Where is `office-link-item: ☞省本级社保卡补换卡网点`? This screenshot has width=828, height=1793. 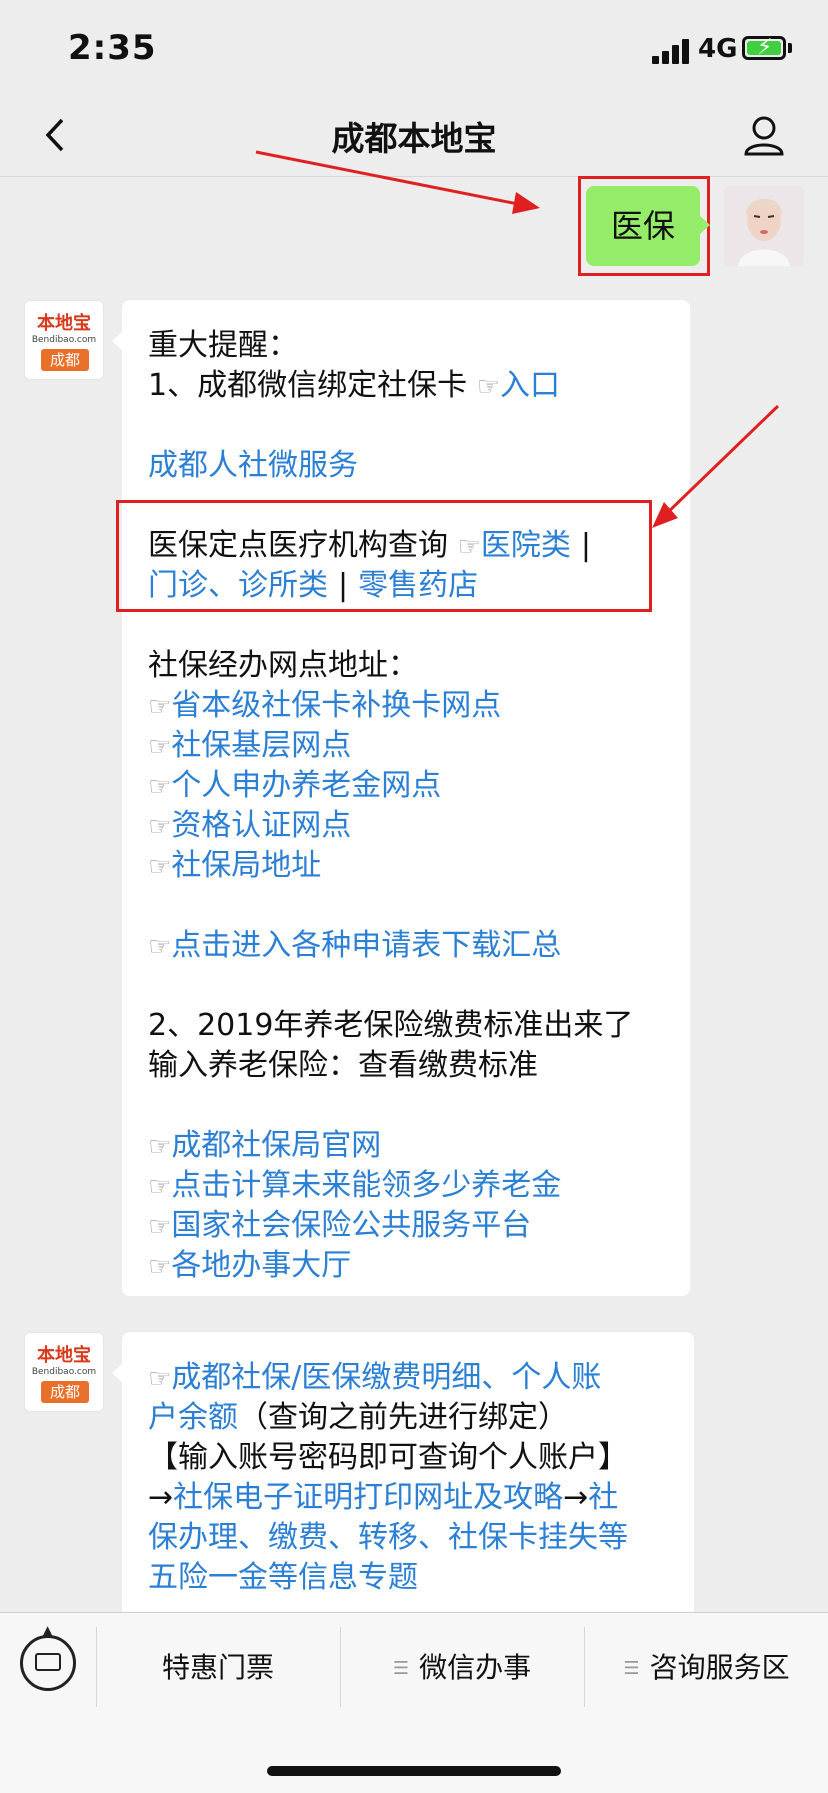
office-link-item: ☞省本级社保卡补换卡网点 is located at coordinates (419, 706).